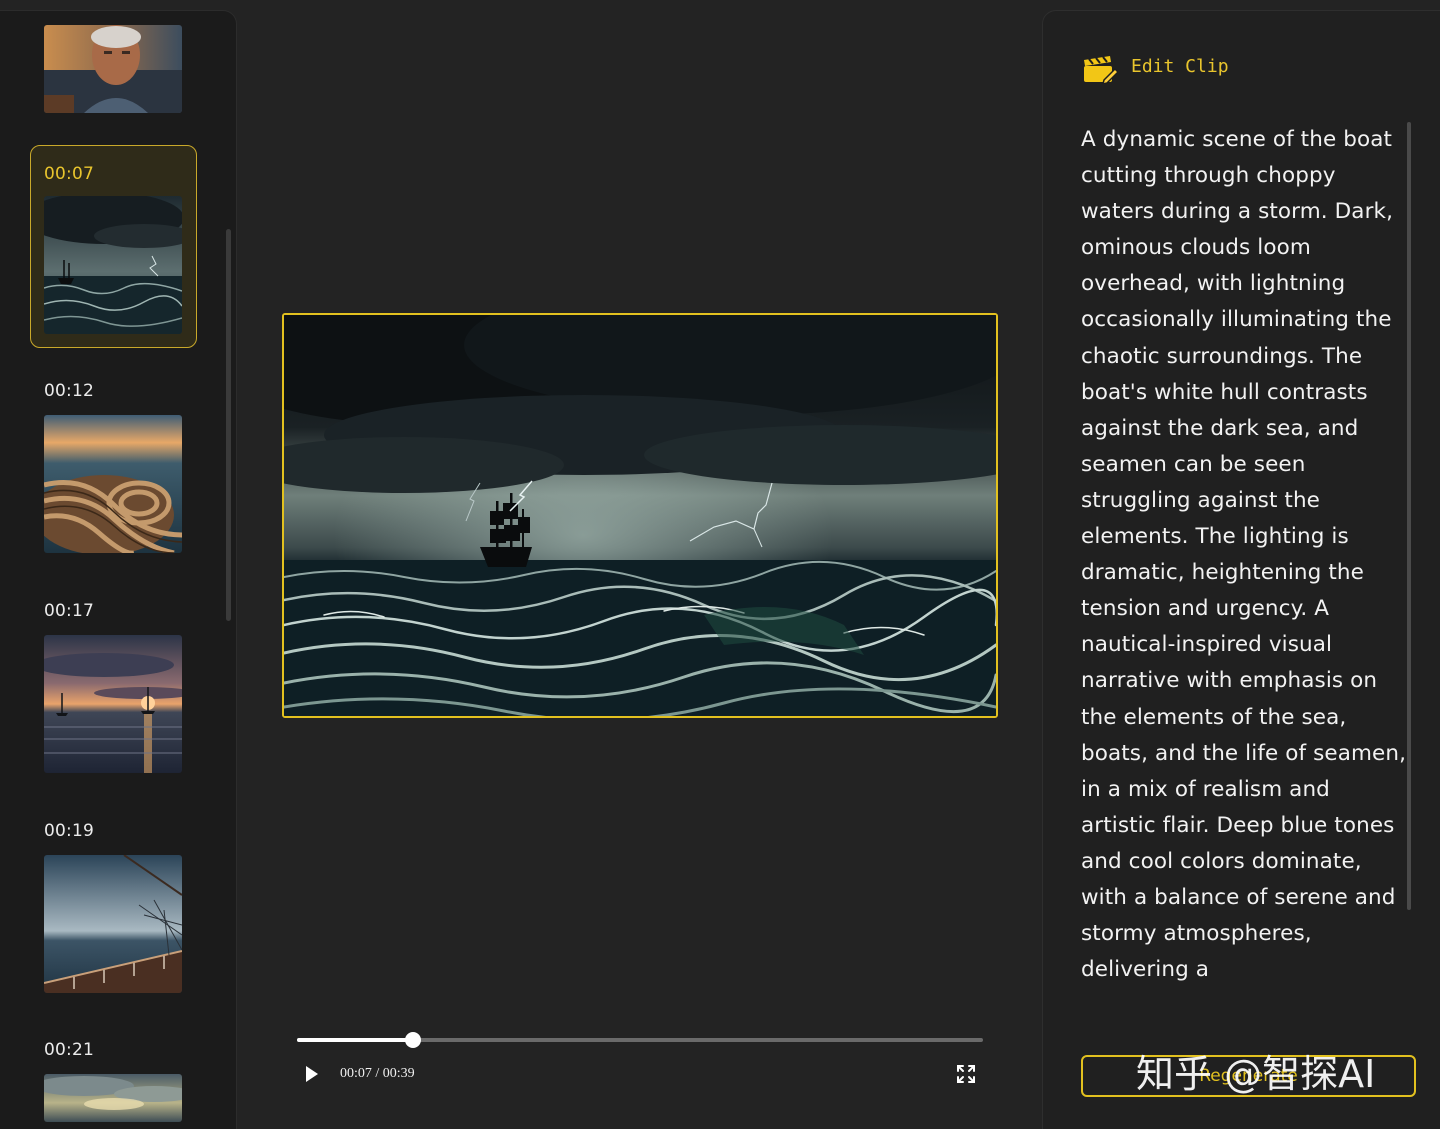  I want to click on clip-item-selected: 00:07, so click(113, 246).